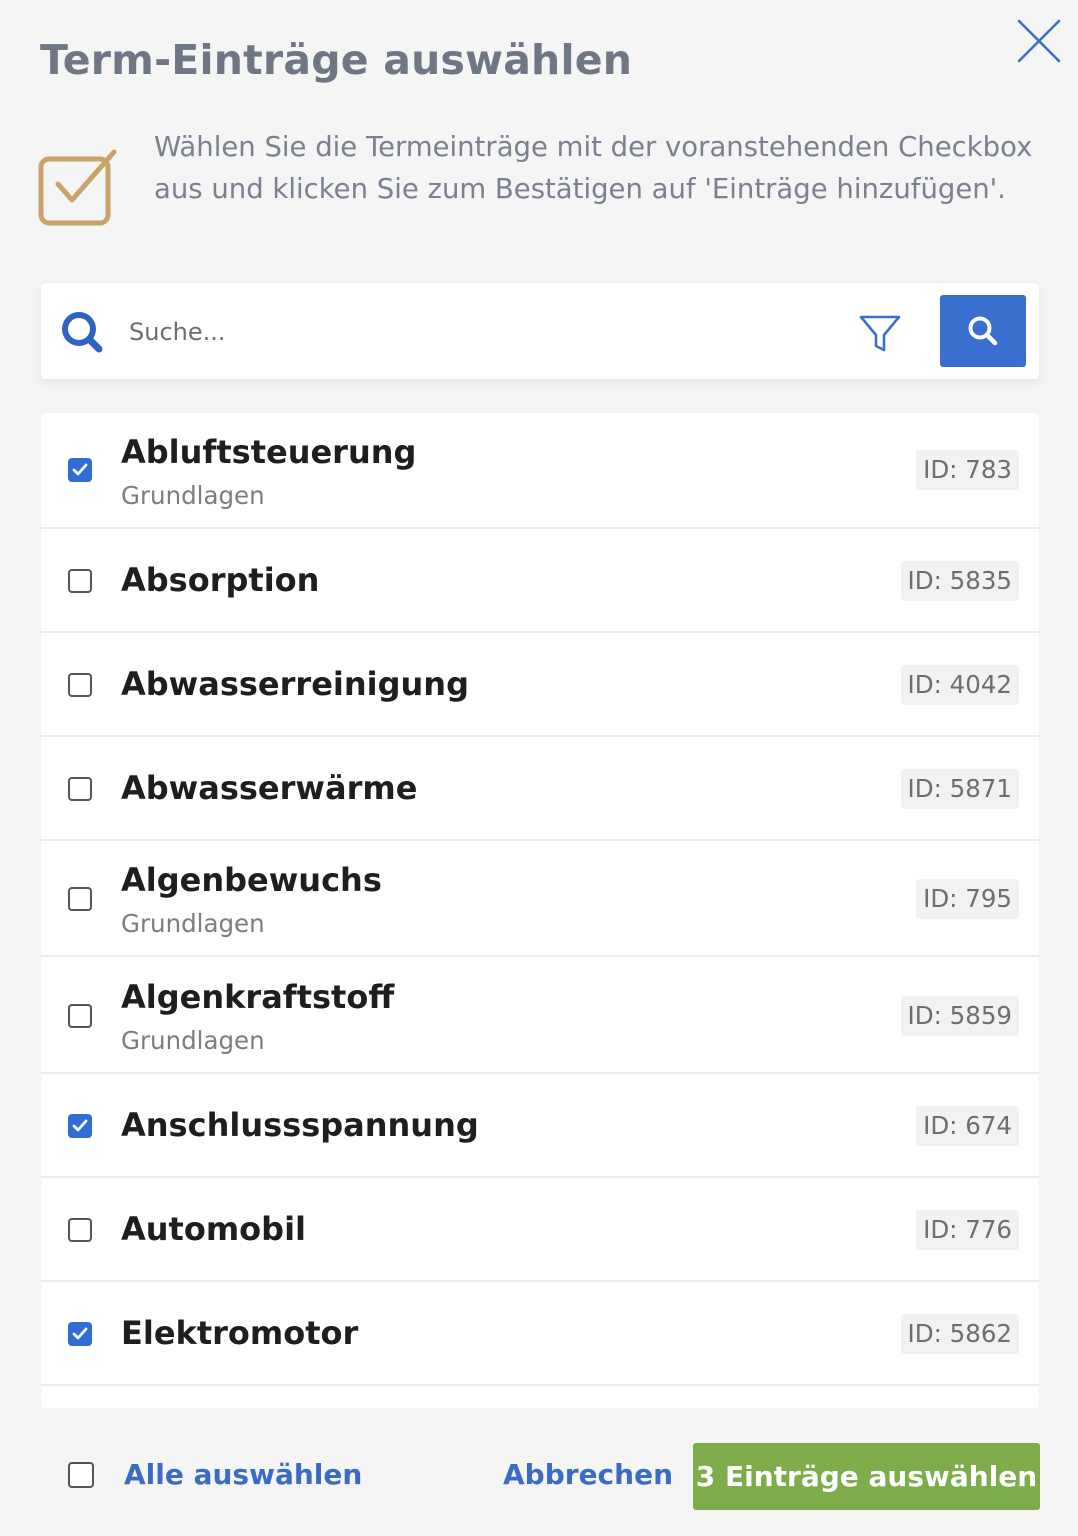 Image resolution: width=1078 pixels, height=1536 pixels. Describe the element at coordinates (269, 788) in the screenshot. I see `item-label: Abwasserwärme` at that location.